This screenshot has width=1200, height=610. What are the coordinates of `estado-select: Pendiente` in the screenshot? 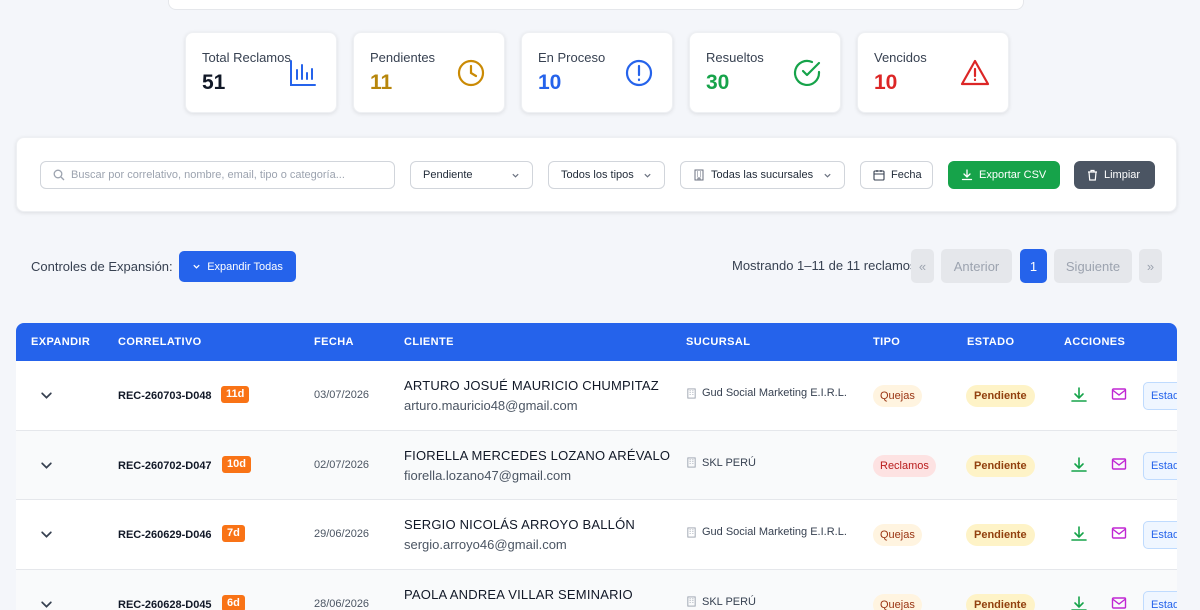 It's located at (471, 175).